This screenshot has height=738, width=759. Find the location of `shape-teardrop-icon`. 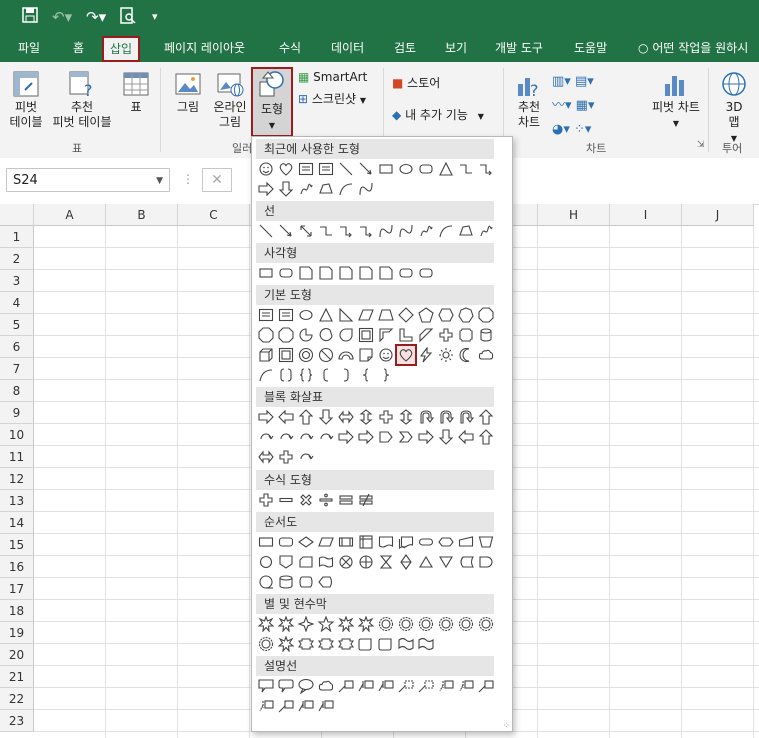

shape-teardrop-icon is located at coordinates (346, 335).